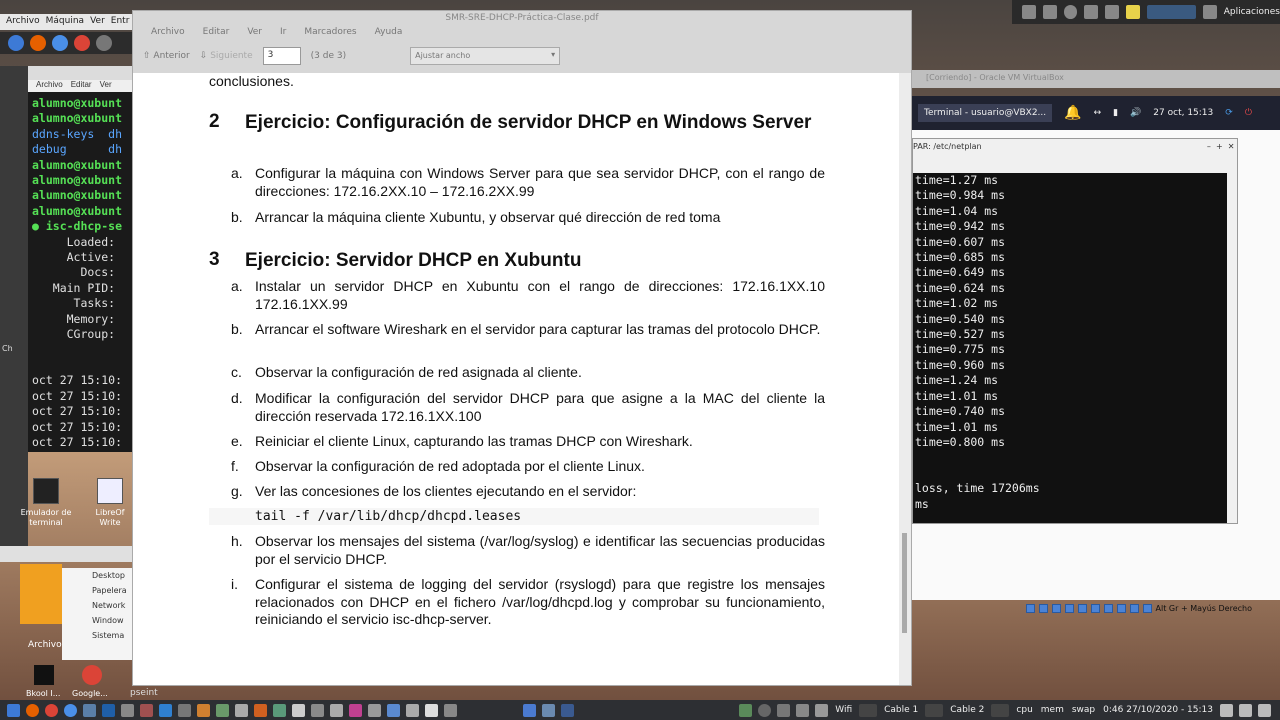 The width and height of the screenshot is (1280, 720). Describe the element at coordinates (82, 43) in the screenshot. I see `chrome-icon` at that location.